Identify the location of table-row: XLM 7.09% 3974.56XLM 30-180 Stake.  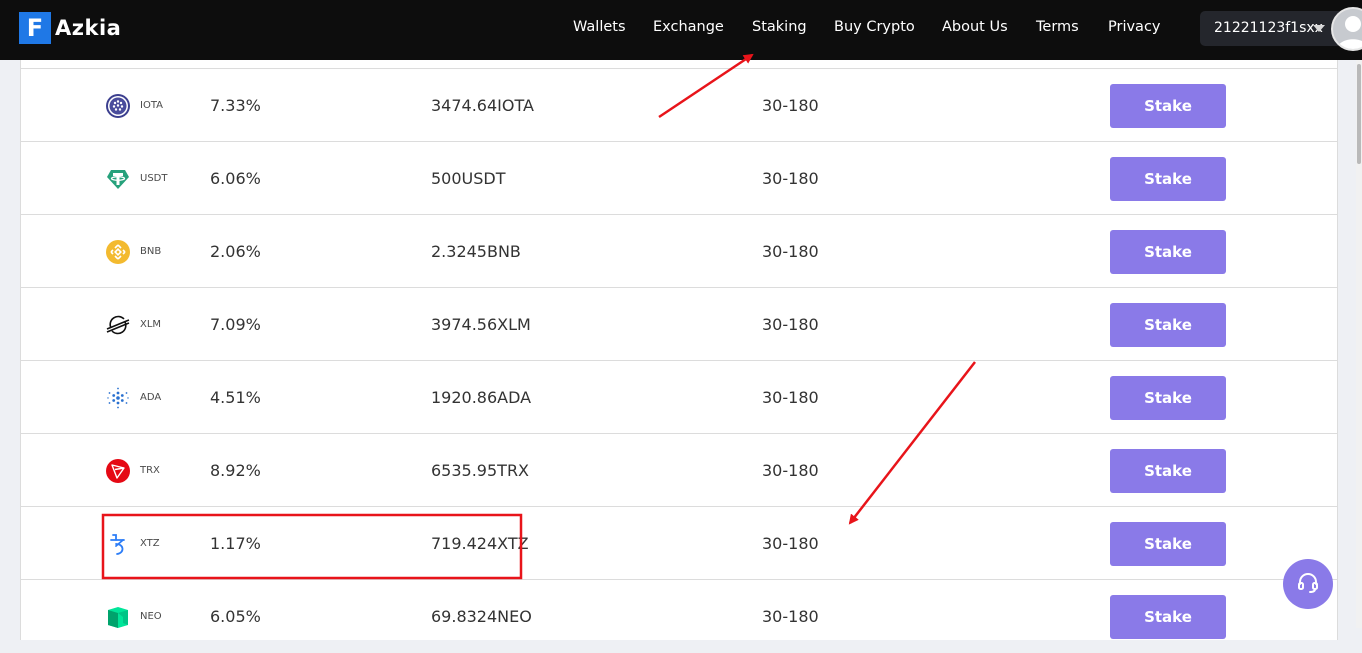
(679, 324).